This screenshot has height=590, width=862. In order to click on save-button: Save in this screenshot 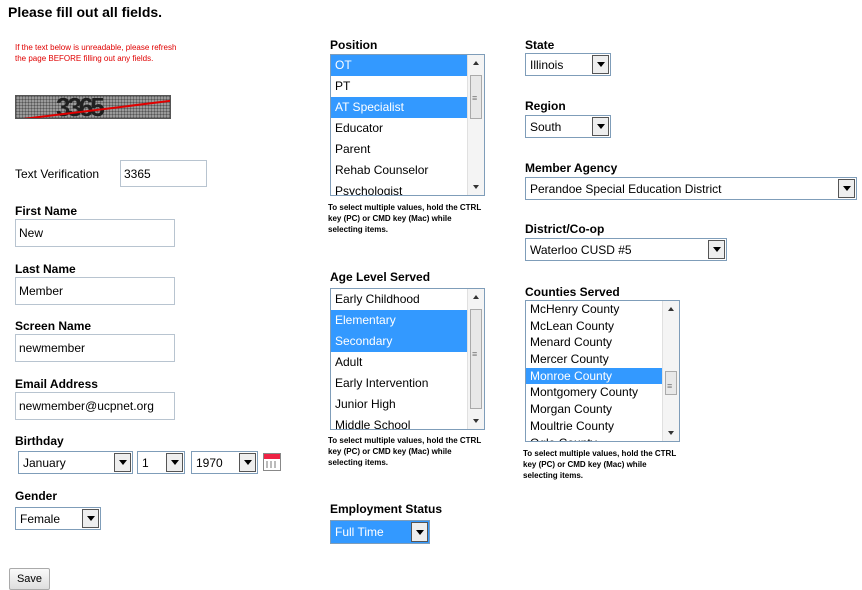, I will do `click(29, 579)`.